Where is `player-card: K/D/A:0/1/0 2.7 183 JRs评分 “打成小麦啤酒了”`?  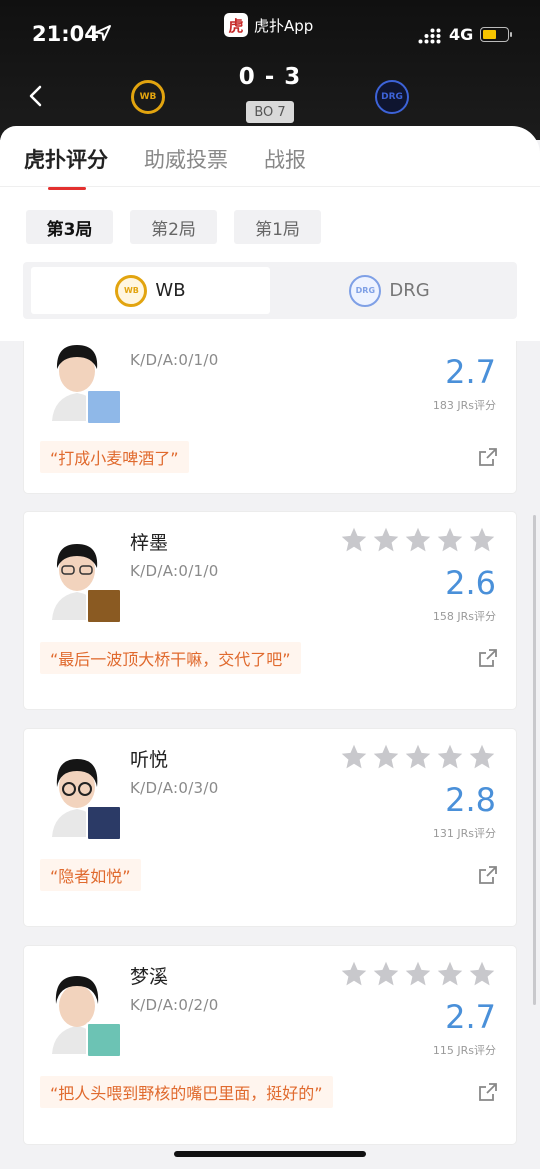 player-card: K/D/A:0/1/0 2.7 183 JRs评分 “打成小麦啤酒了” is located at coordinates (270, 417).